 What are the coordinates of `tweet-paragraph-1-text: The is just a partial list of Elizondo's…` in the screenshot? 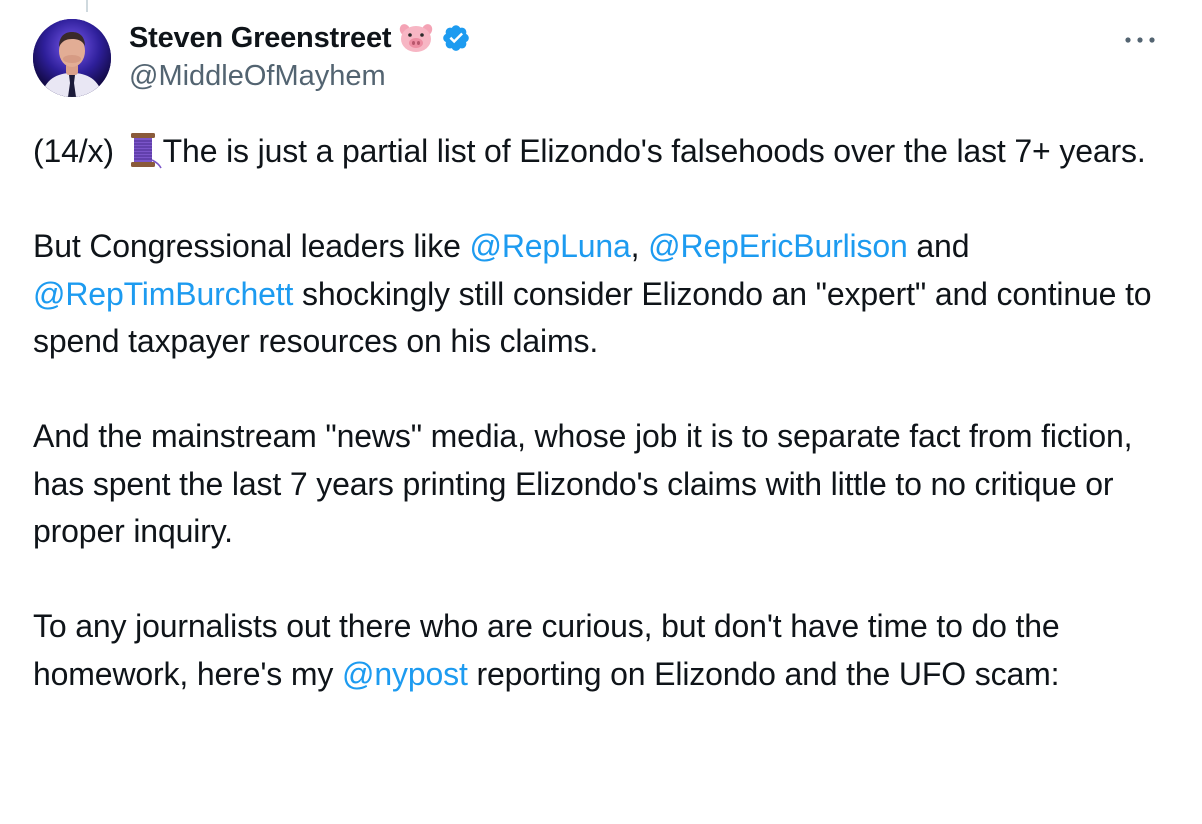 It's located at (654, 151).